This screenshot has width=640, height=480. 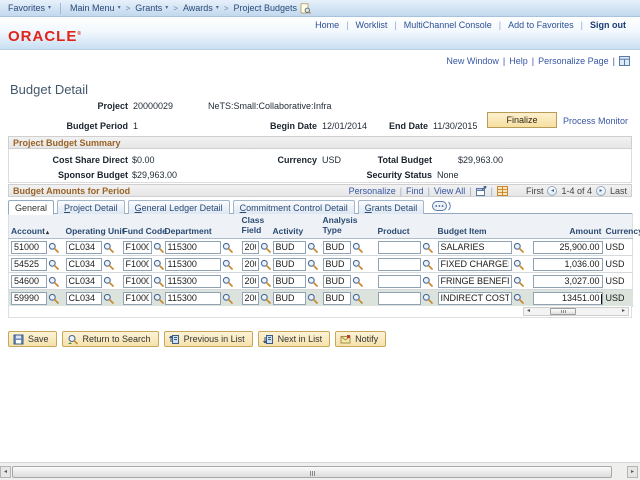 What do you see at coordinates (391, 207) in the screenshot?
I see `tab-grants-detail: Grants Detail` at bounding box center [391, 207].